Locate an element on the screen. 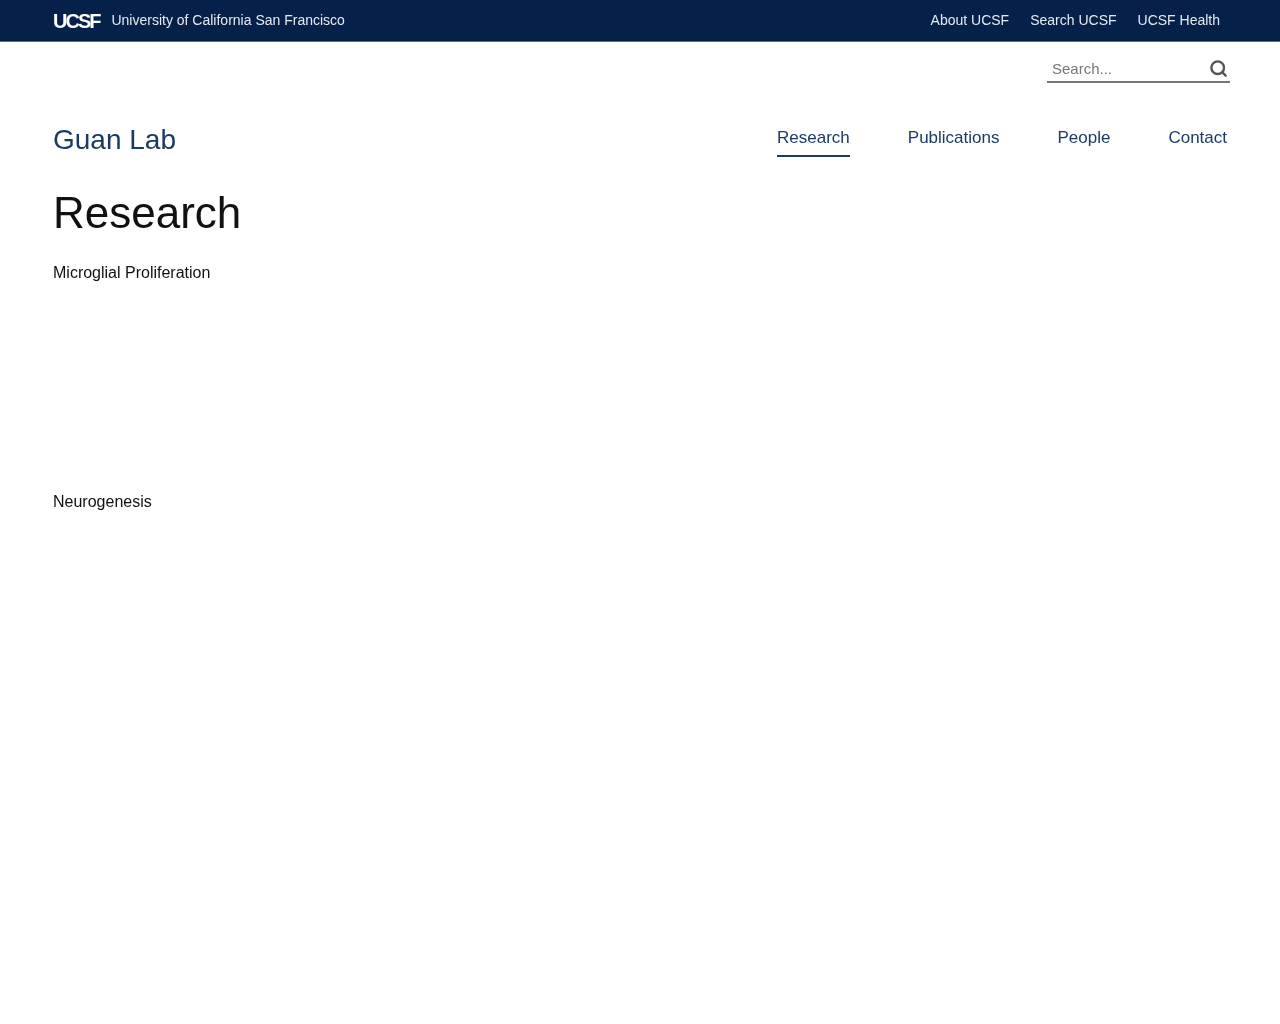 The image size is (1280, 1024). page-heading: Research is located at coordinates (148, 213).